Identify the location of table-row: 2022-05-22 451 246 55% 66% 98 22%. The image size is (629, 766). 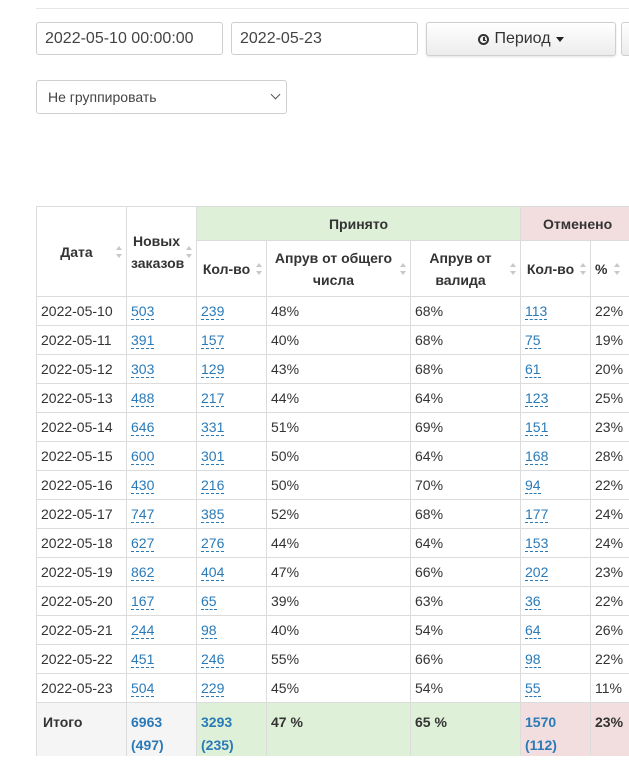
(332, 659).